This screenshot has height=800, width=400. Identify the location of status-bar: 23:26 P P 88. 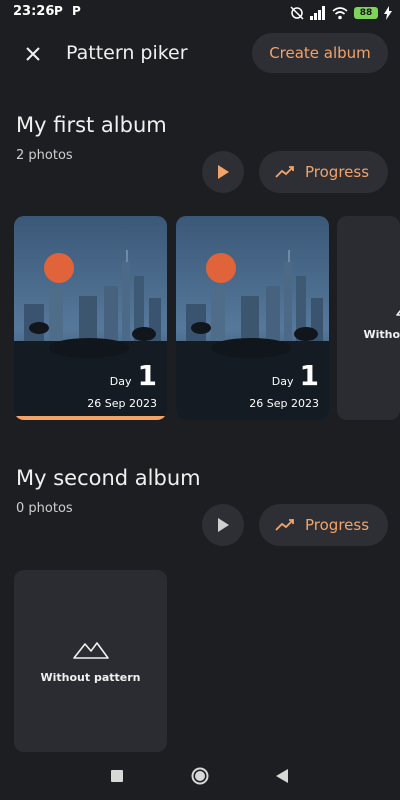
(200, 13).